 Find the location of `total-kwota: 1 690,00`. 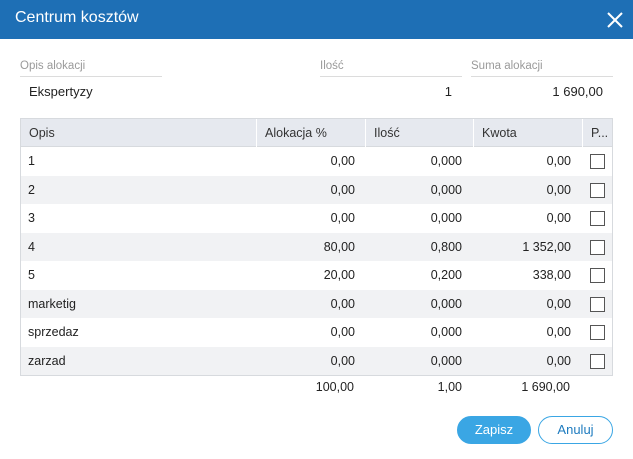

total-kwota: 1 690,00 is located at coordinates (545, 387).